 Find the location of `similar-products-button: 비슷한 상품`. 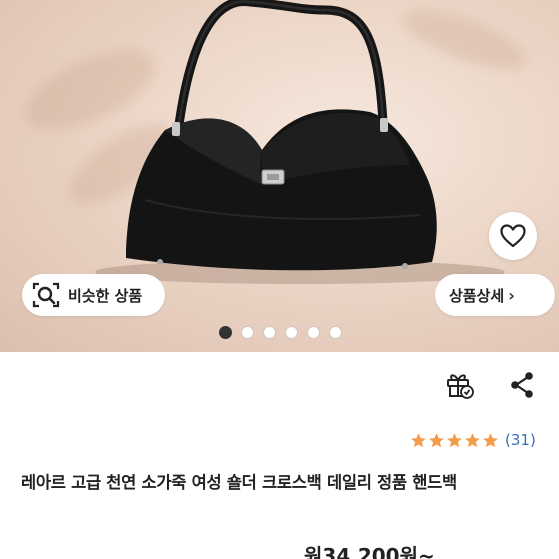

similar-products-button: 비슷한 상품 is located at coordinates (93, 295).